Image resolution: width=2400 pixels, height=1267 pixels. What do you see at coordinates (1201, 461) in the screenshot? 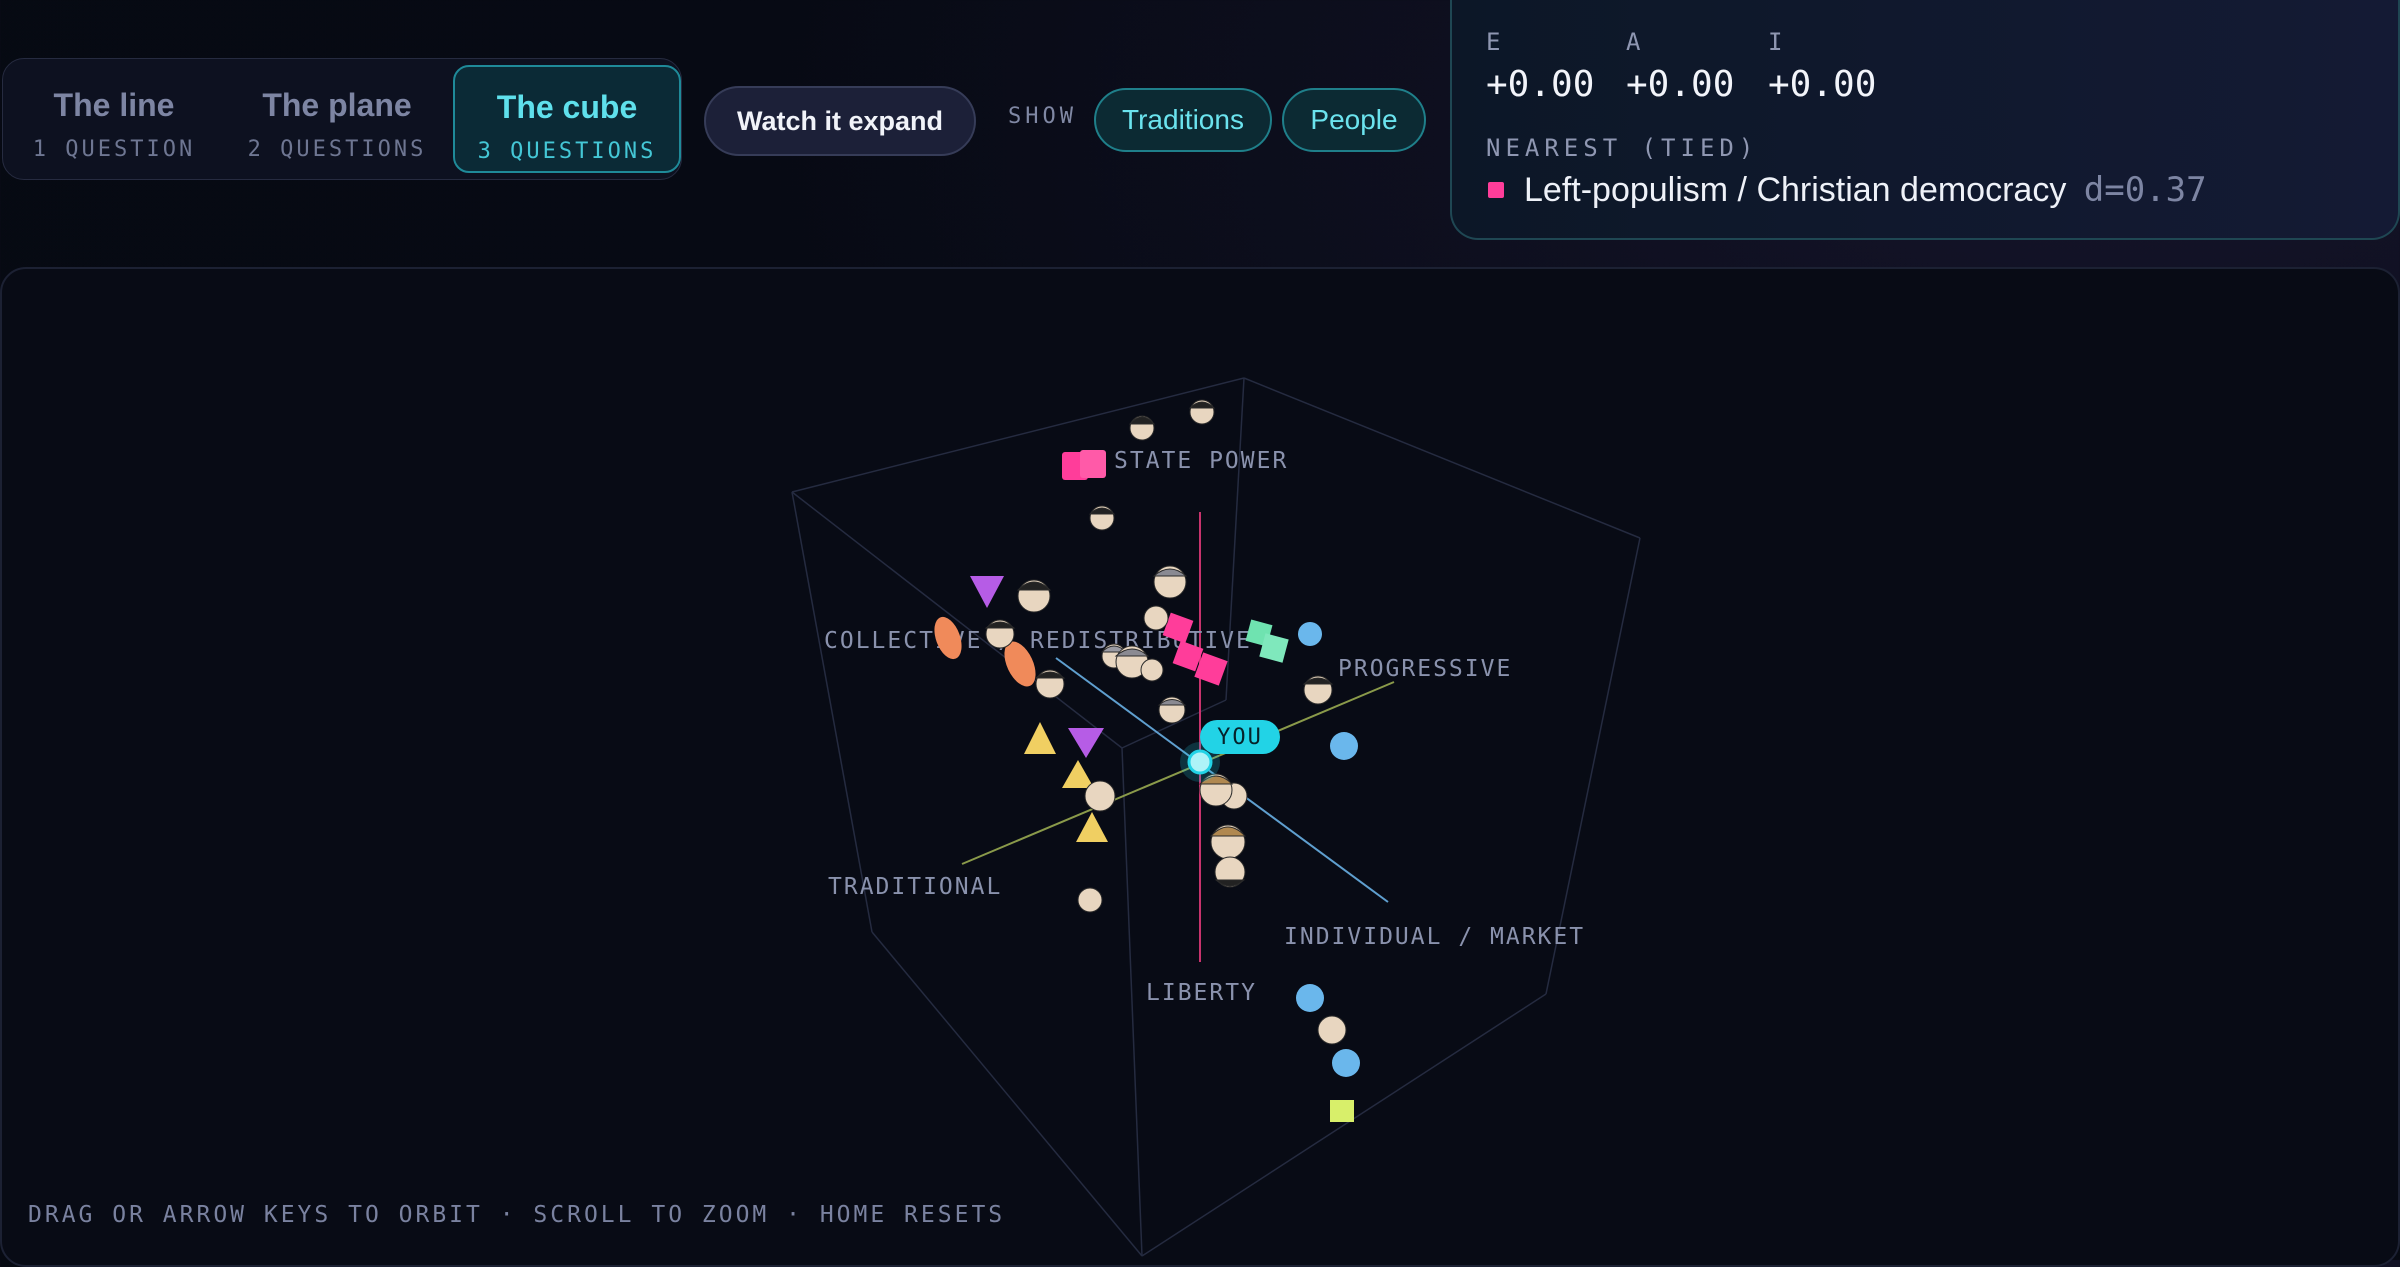
I see `axis-label-state-power: STATE POWER` at bounding box center [1201, 461].